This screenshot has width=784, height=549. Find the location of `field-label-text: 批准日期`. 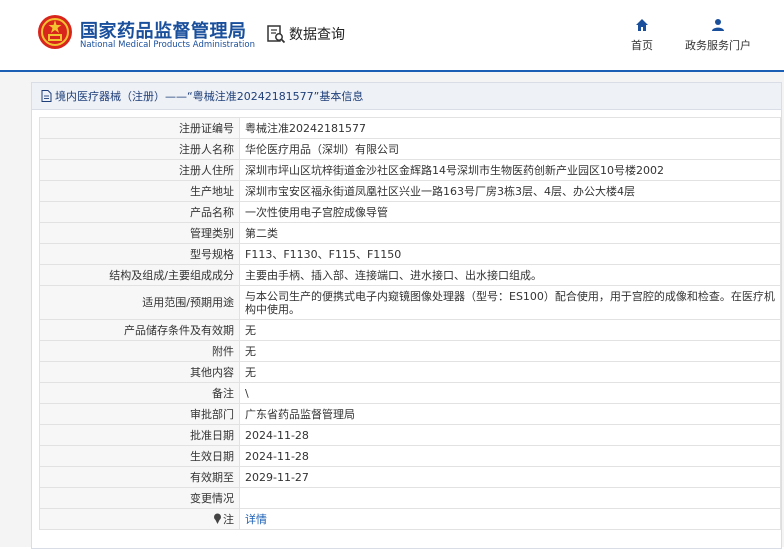

field-label-text: 批准日期 is located at coordinates (212, 435).